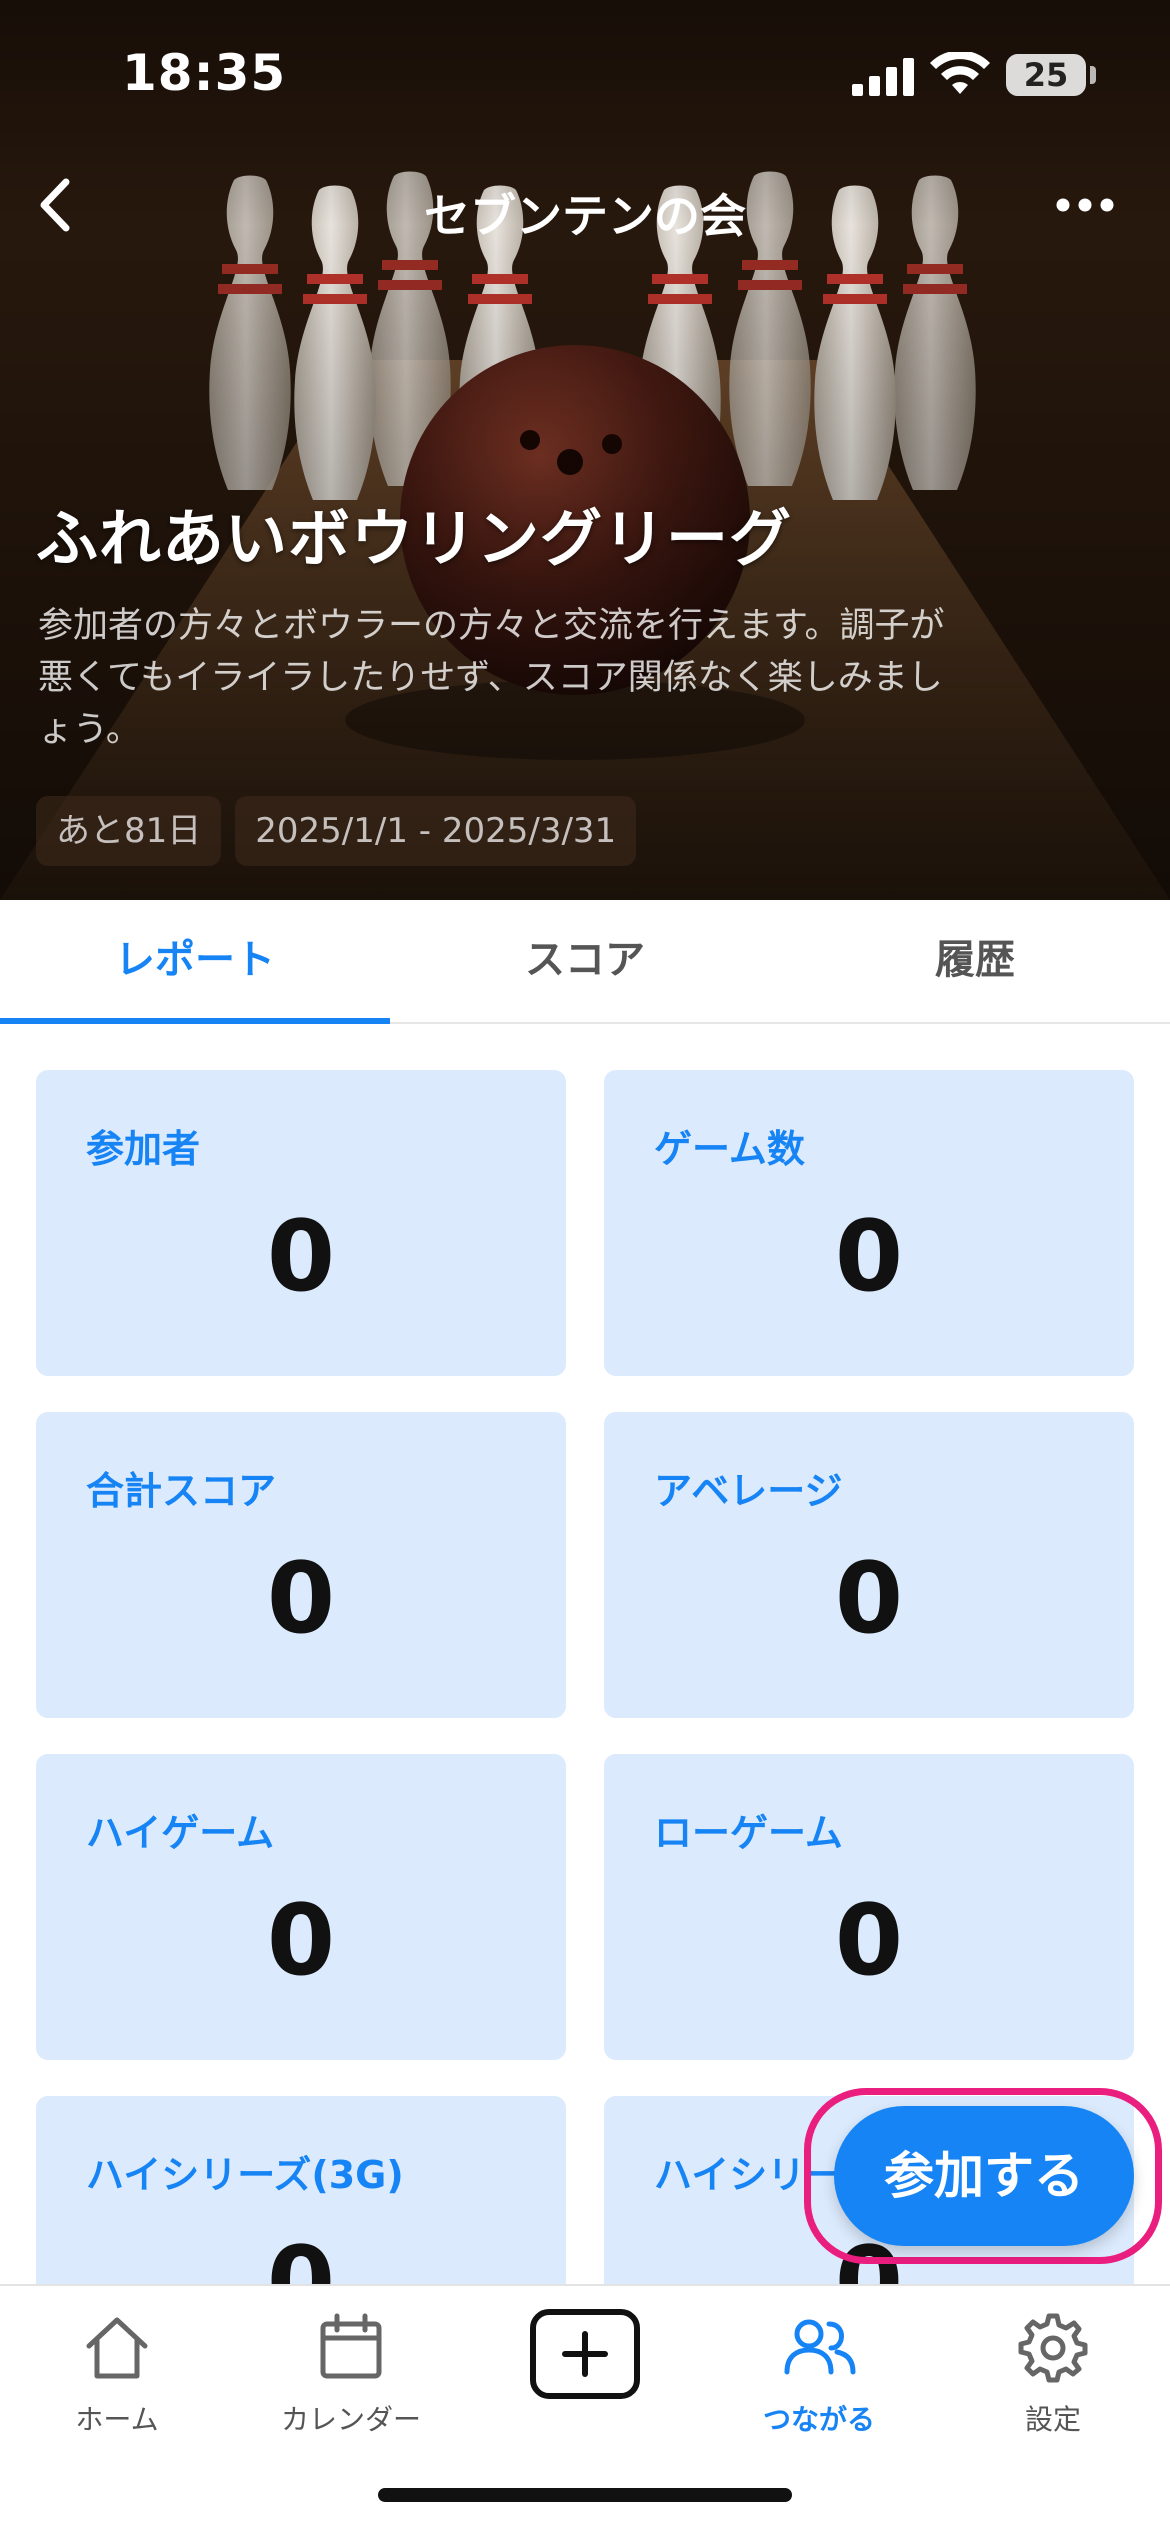  What do you see at coordinates (748, 1491) in the screenshot?
I see `stat-label: アベレージ` at bounding box center [748, 1491].